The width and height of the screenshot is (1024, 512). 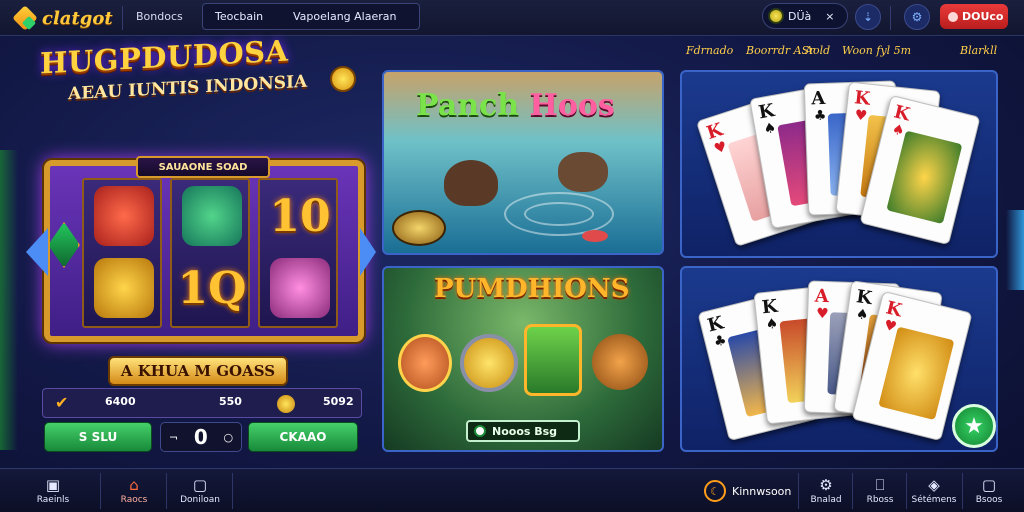 I want to click on bear-character-icon, so click(x=620, y=362).